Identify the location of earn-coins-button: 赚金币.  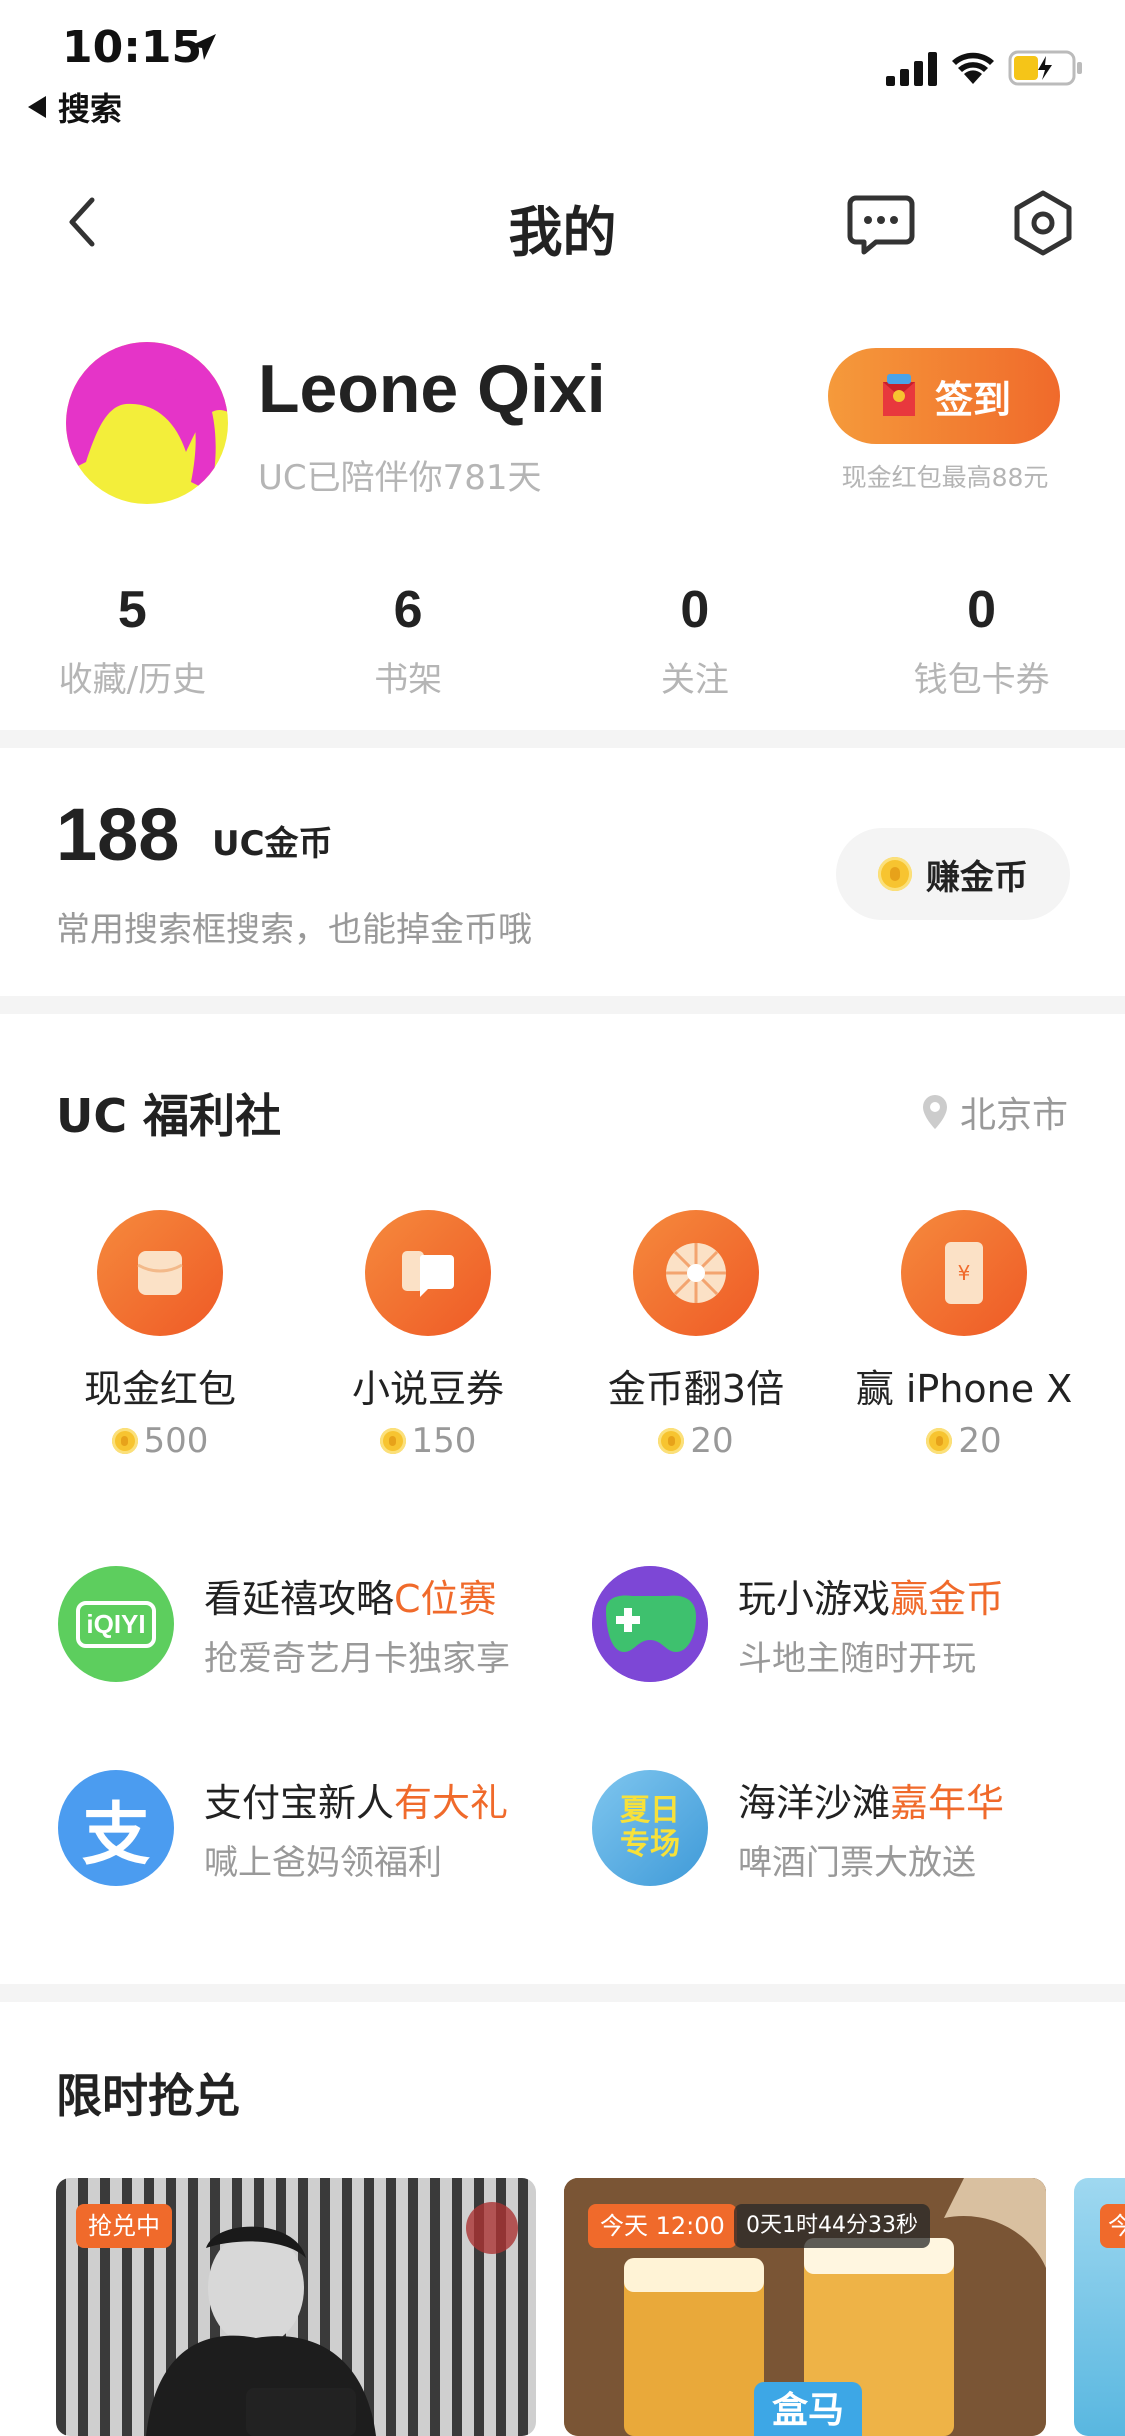
(953, 874).